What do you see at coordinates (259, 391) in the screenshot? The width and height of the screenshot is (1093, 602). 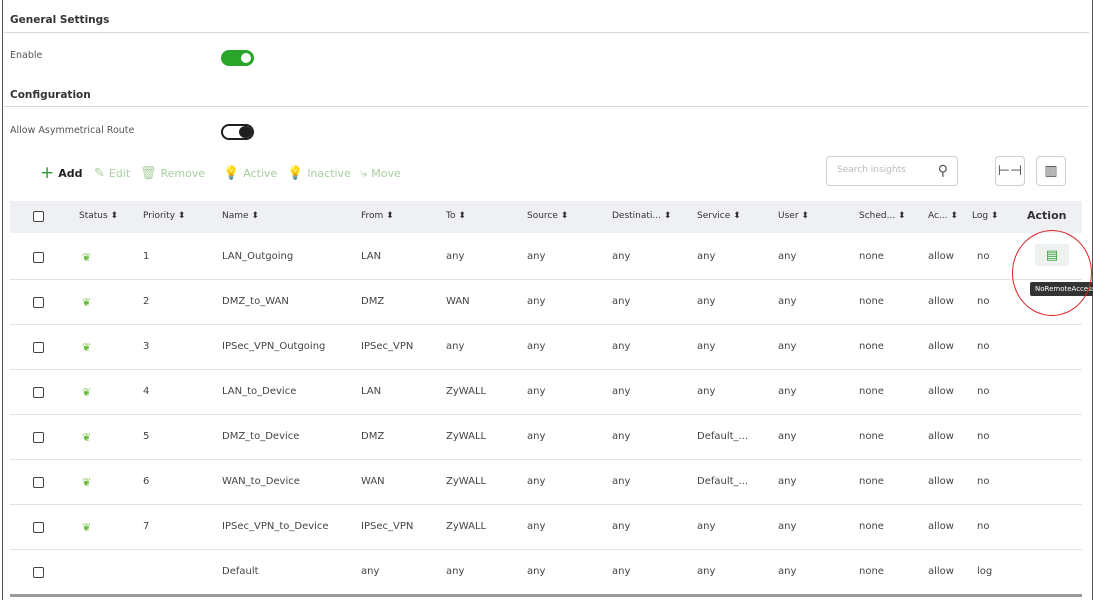 I see `cell-name: LAN_to_Device` at bounding box center [259, 391].